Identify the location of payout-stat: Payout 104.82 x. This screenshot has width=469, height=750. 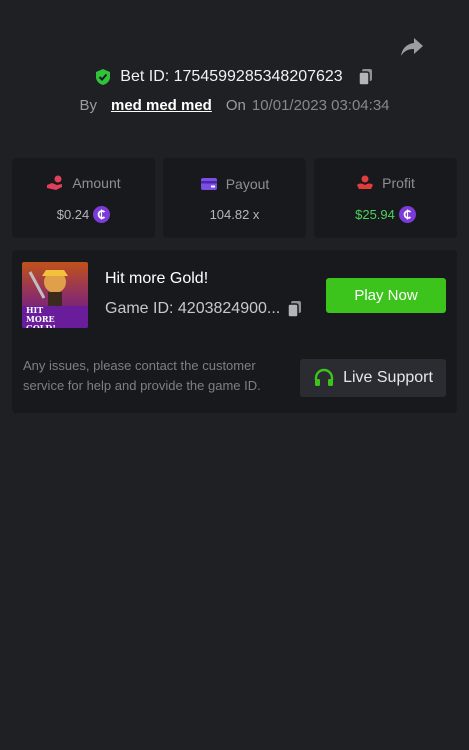
(234, 198).